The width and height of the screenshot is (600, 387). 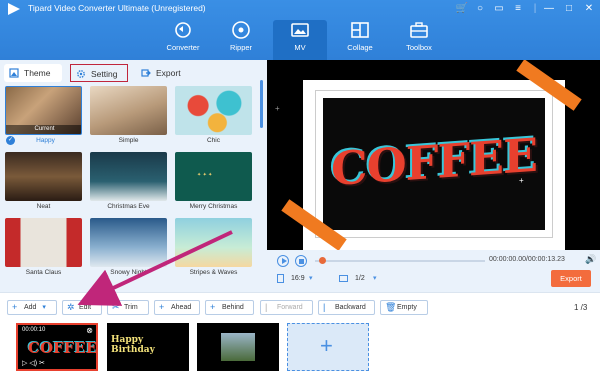 I want to click on scissors-icon: ✂, so click(x=116, y=307).